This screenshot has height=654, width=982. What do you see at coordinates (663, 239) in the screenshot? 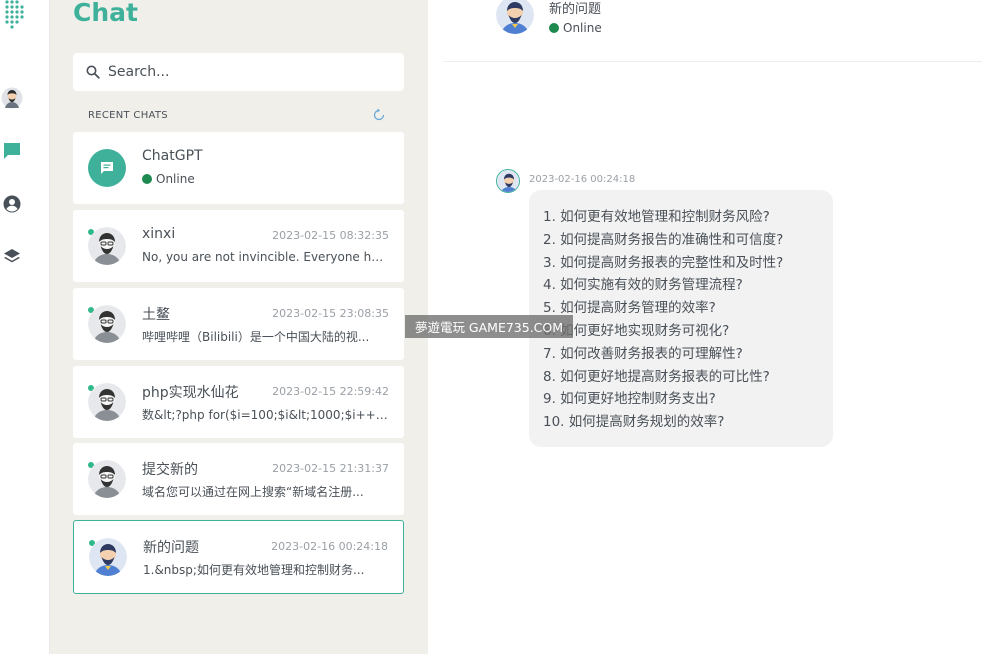
I see `message-line: 2. 如何提高财务报告的准确性和可信度?` at bounding box center [663, 239].